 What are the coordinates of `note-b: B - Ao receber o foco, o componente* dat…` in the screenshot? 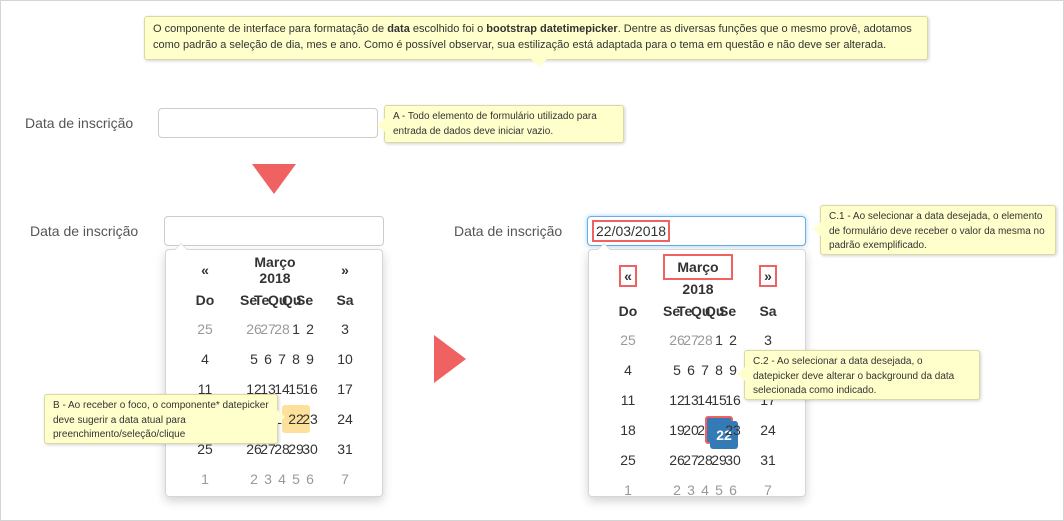 It's located at (164, 419).